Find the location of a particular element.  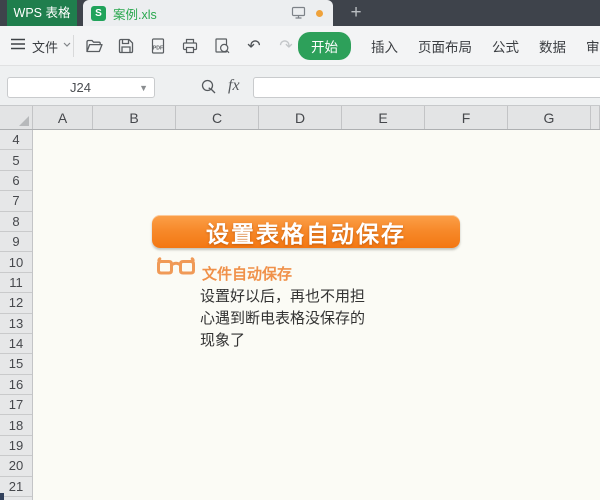

svg-text: PDF is located at coordinates (158, 49).